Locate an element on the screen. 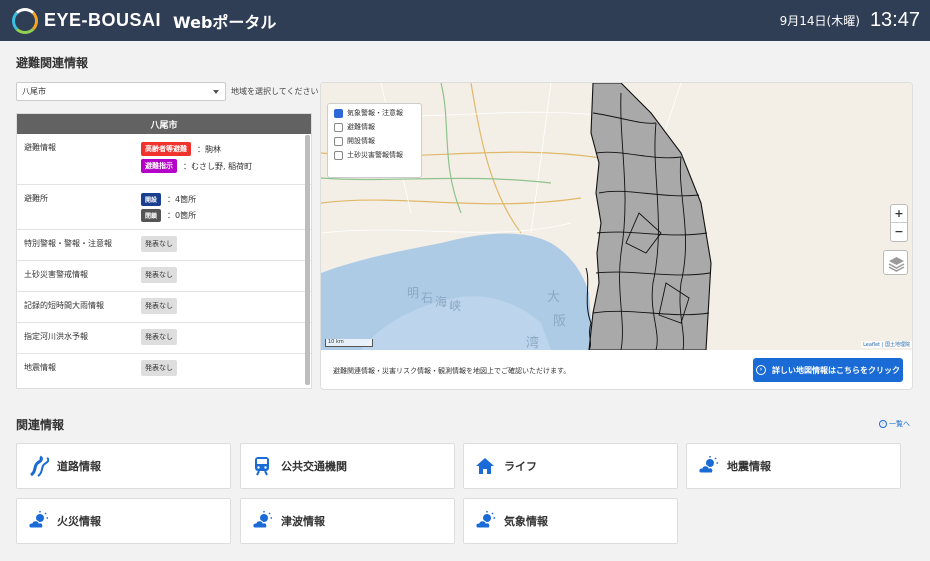  related-earthquake: 地震情報 is located at coordinates (793, 466).